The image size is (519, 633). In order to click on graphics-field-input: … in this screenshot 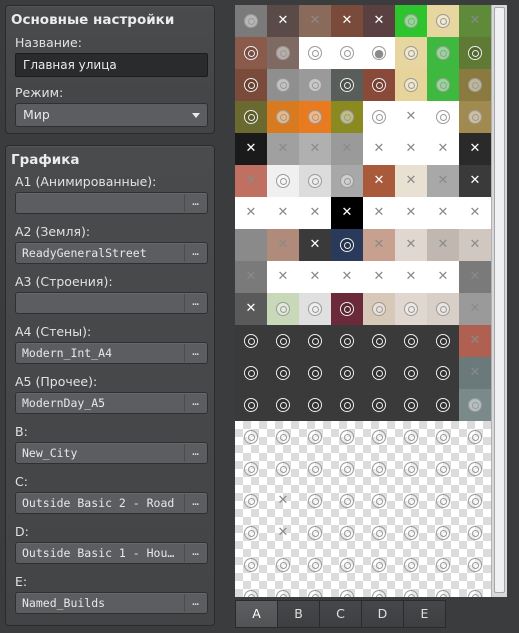, I will do `click(111, 303)`.